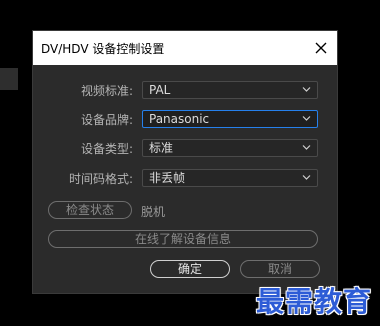  What do you see at coordinates (314, 301) in the screenshot?
I see `watermark-logo: 最需教育` at bounding box center [314, 301].